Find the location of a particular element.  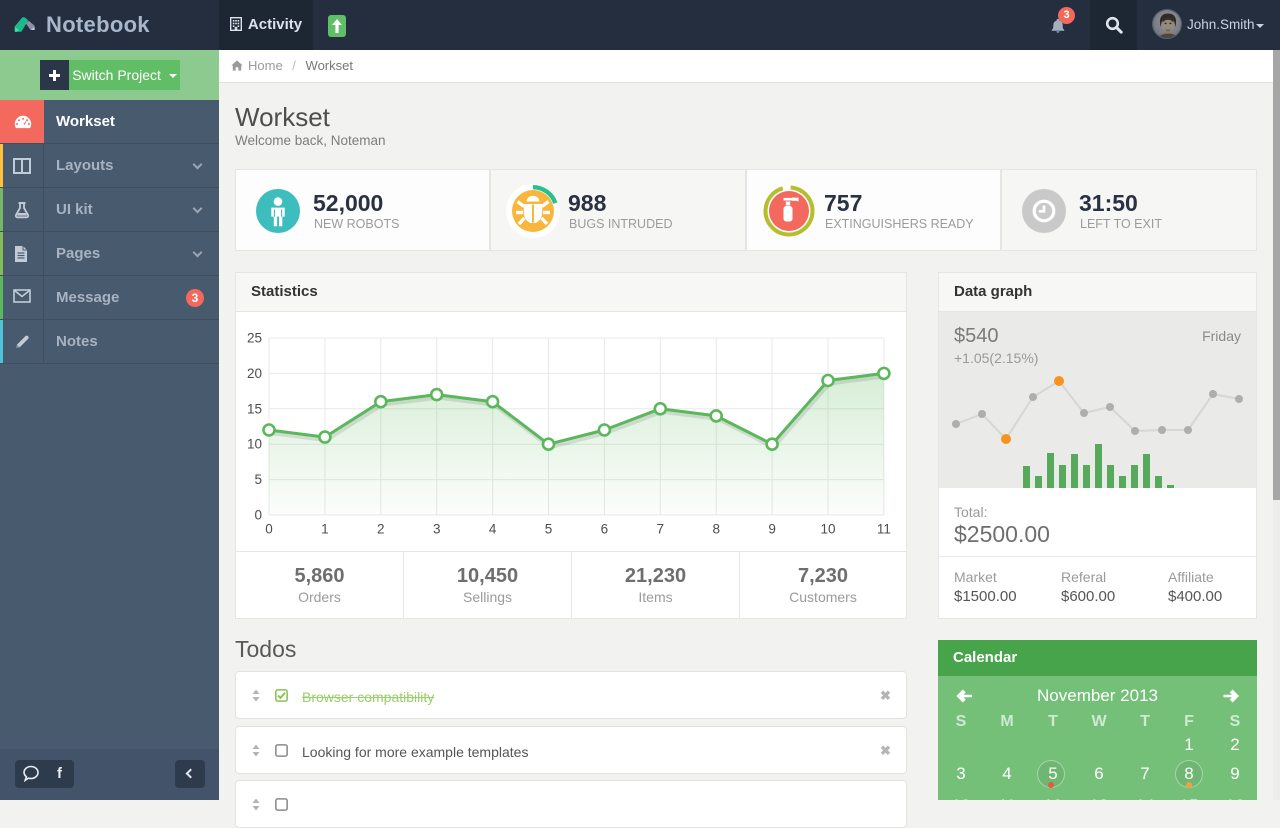

svg-text: 2 is located at coordinates (381, 529).